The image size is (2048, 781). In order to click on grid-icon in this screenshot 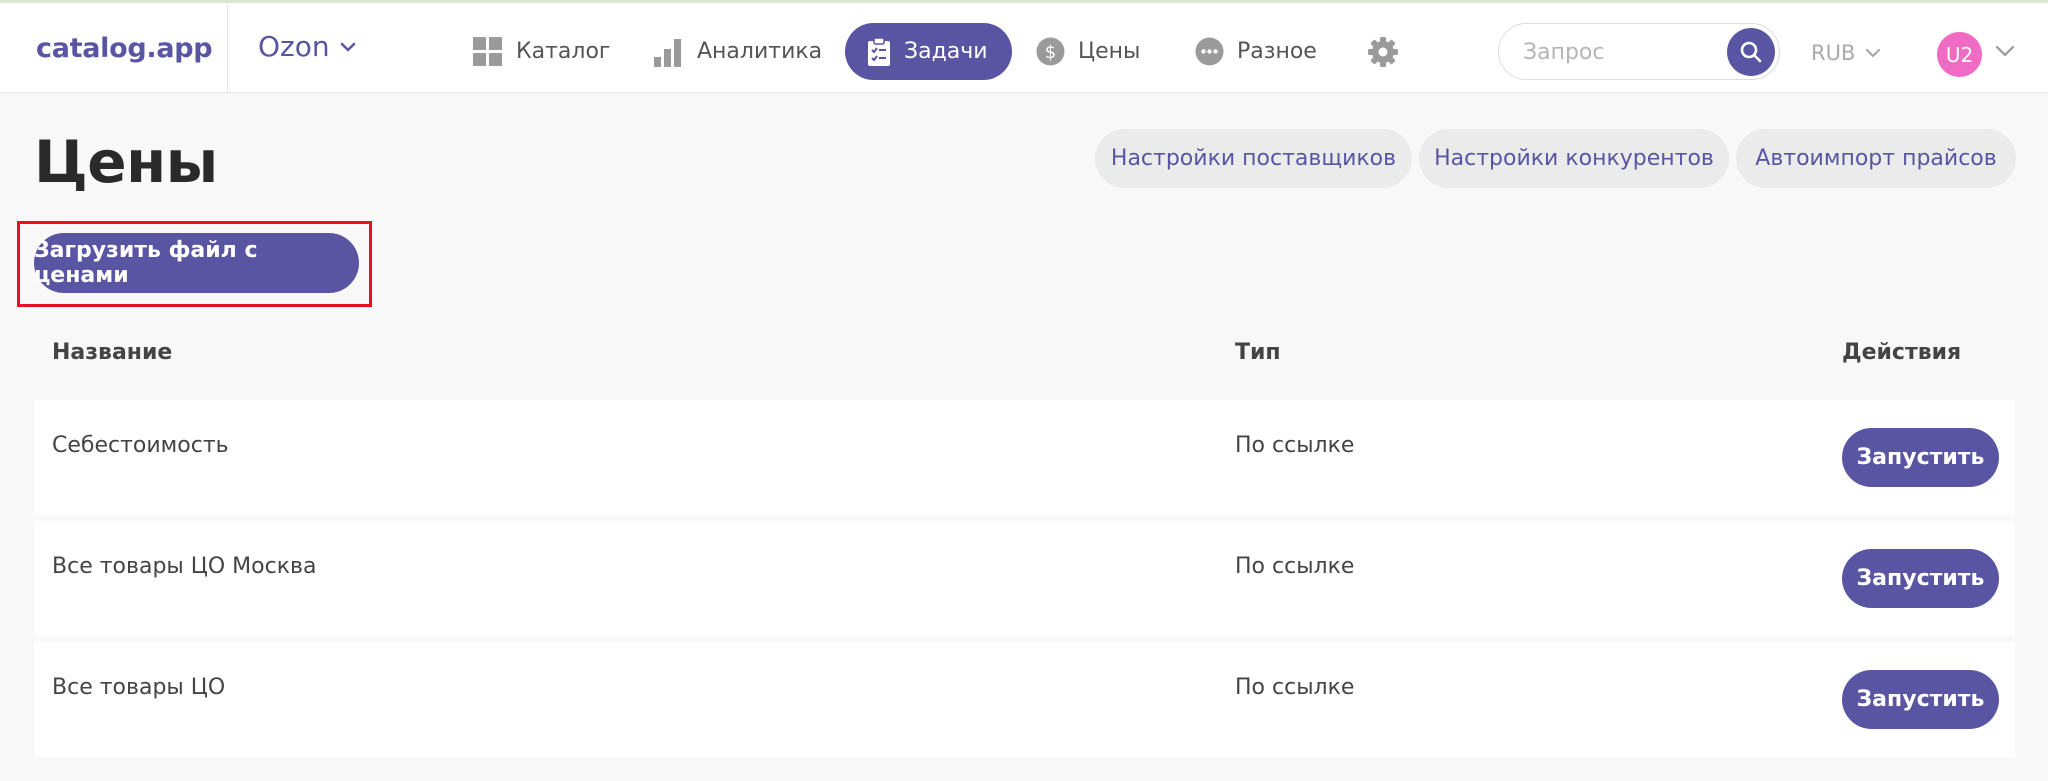, I will do `click(488, 51)`.